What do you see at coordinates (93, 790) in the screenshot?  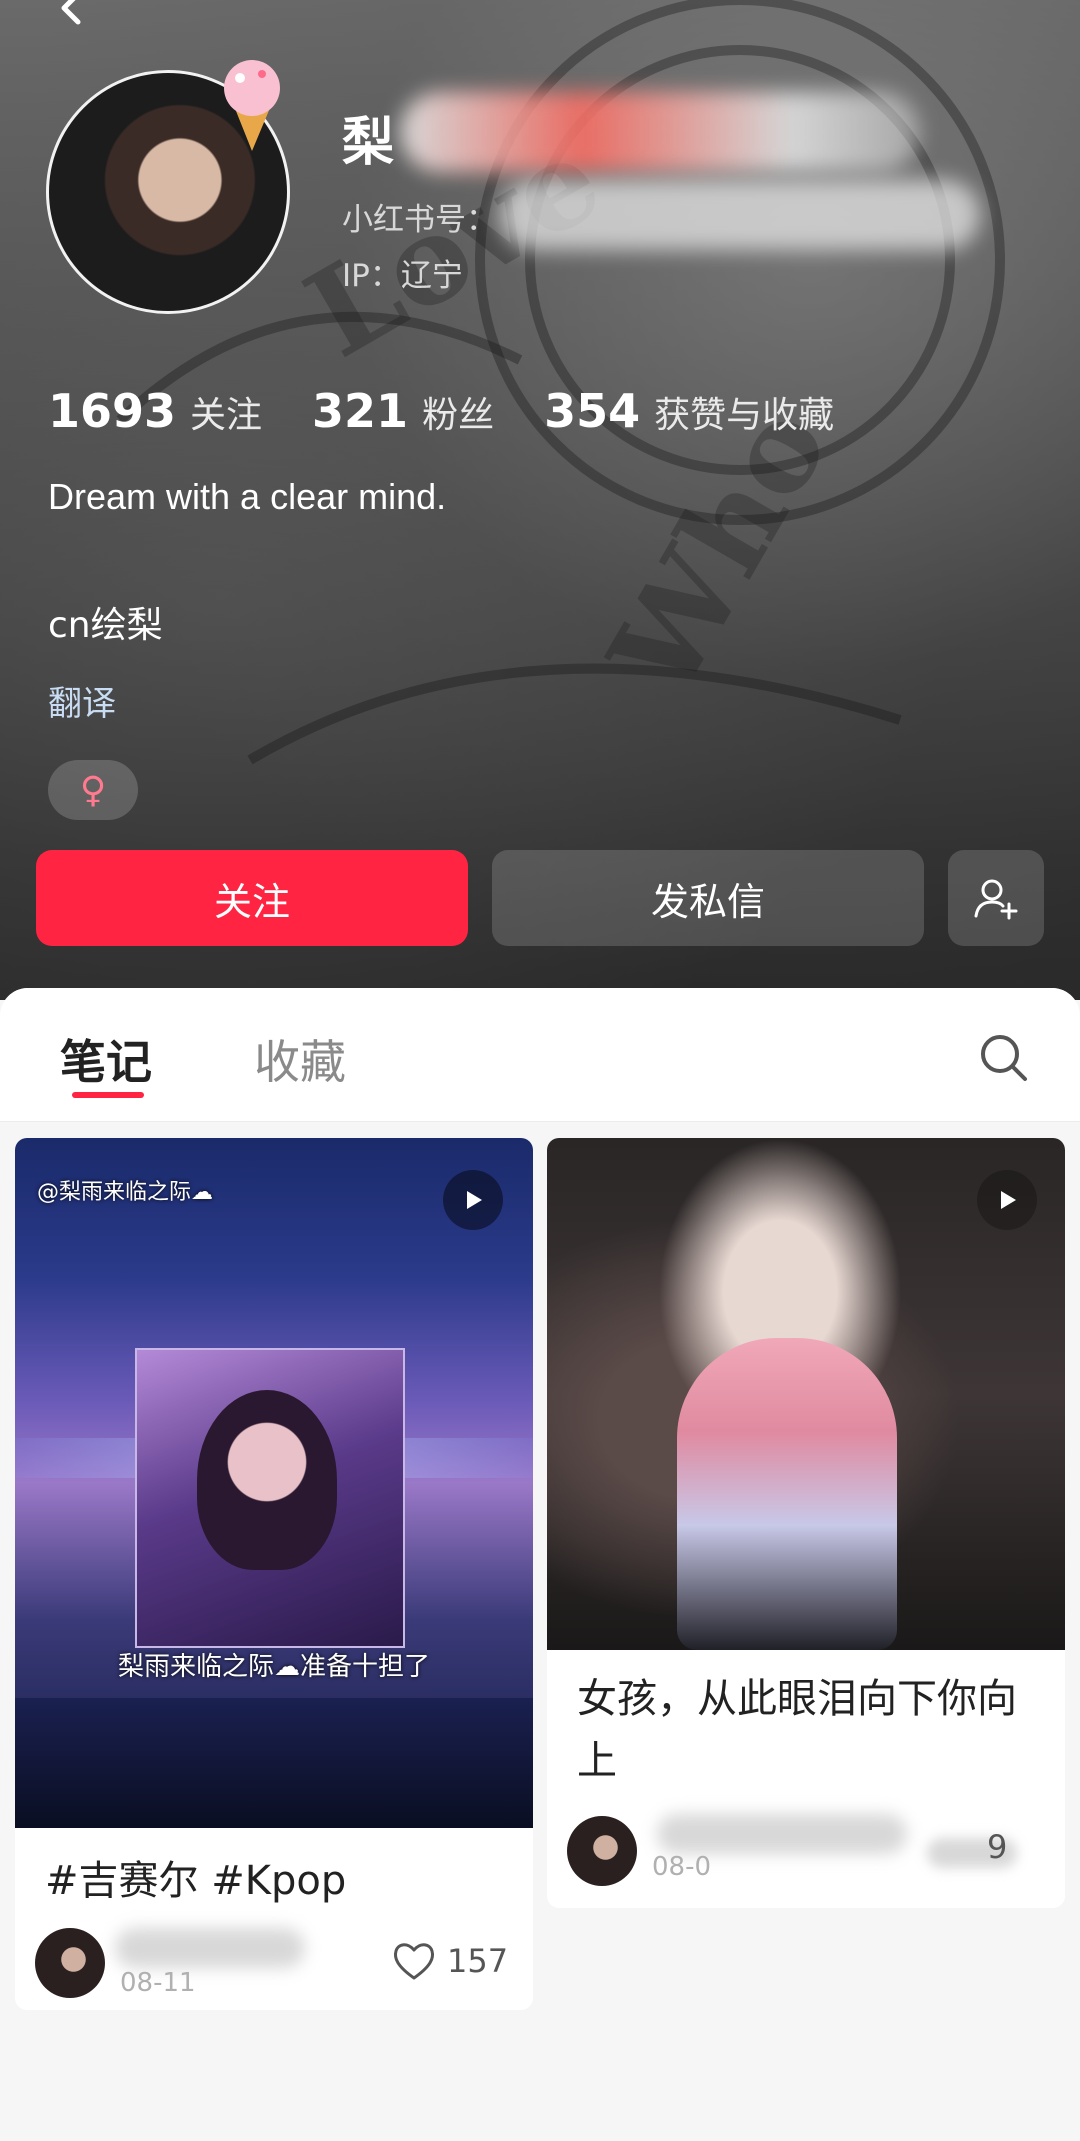 I see `gender-female-icon: ♀` at bounding box center [93, 790].